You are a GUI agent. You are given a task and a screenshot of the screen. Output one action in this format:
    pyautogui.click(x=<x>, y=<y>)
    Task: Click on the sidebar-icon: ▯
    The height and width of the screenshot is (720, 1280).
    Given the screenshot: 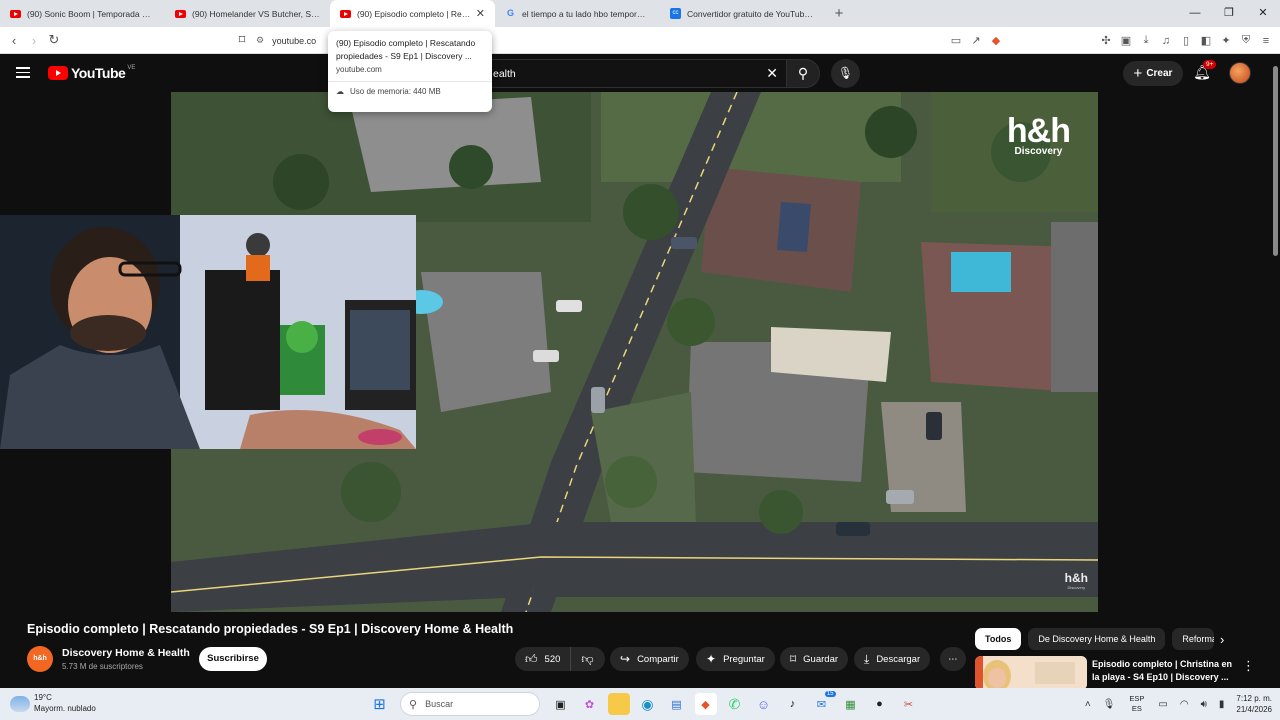 What is the action you would take?
    pyautogui.click(x=1186, y=40)
    